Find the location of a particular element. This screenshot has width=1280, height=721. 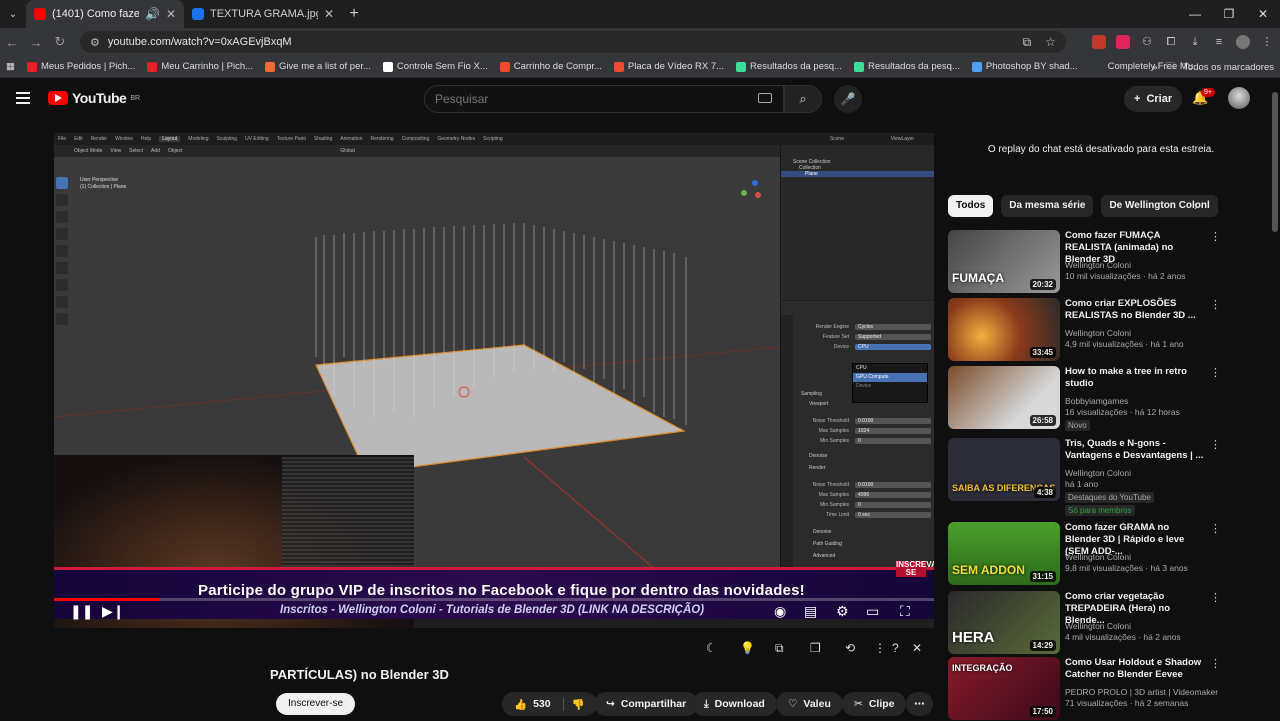

back-icon: ← is located at coordinates (12, 42).